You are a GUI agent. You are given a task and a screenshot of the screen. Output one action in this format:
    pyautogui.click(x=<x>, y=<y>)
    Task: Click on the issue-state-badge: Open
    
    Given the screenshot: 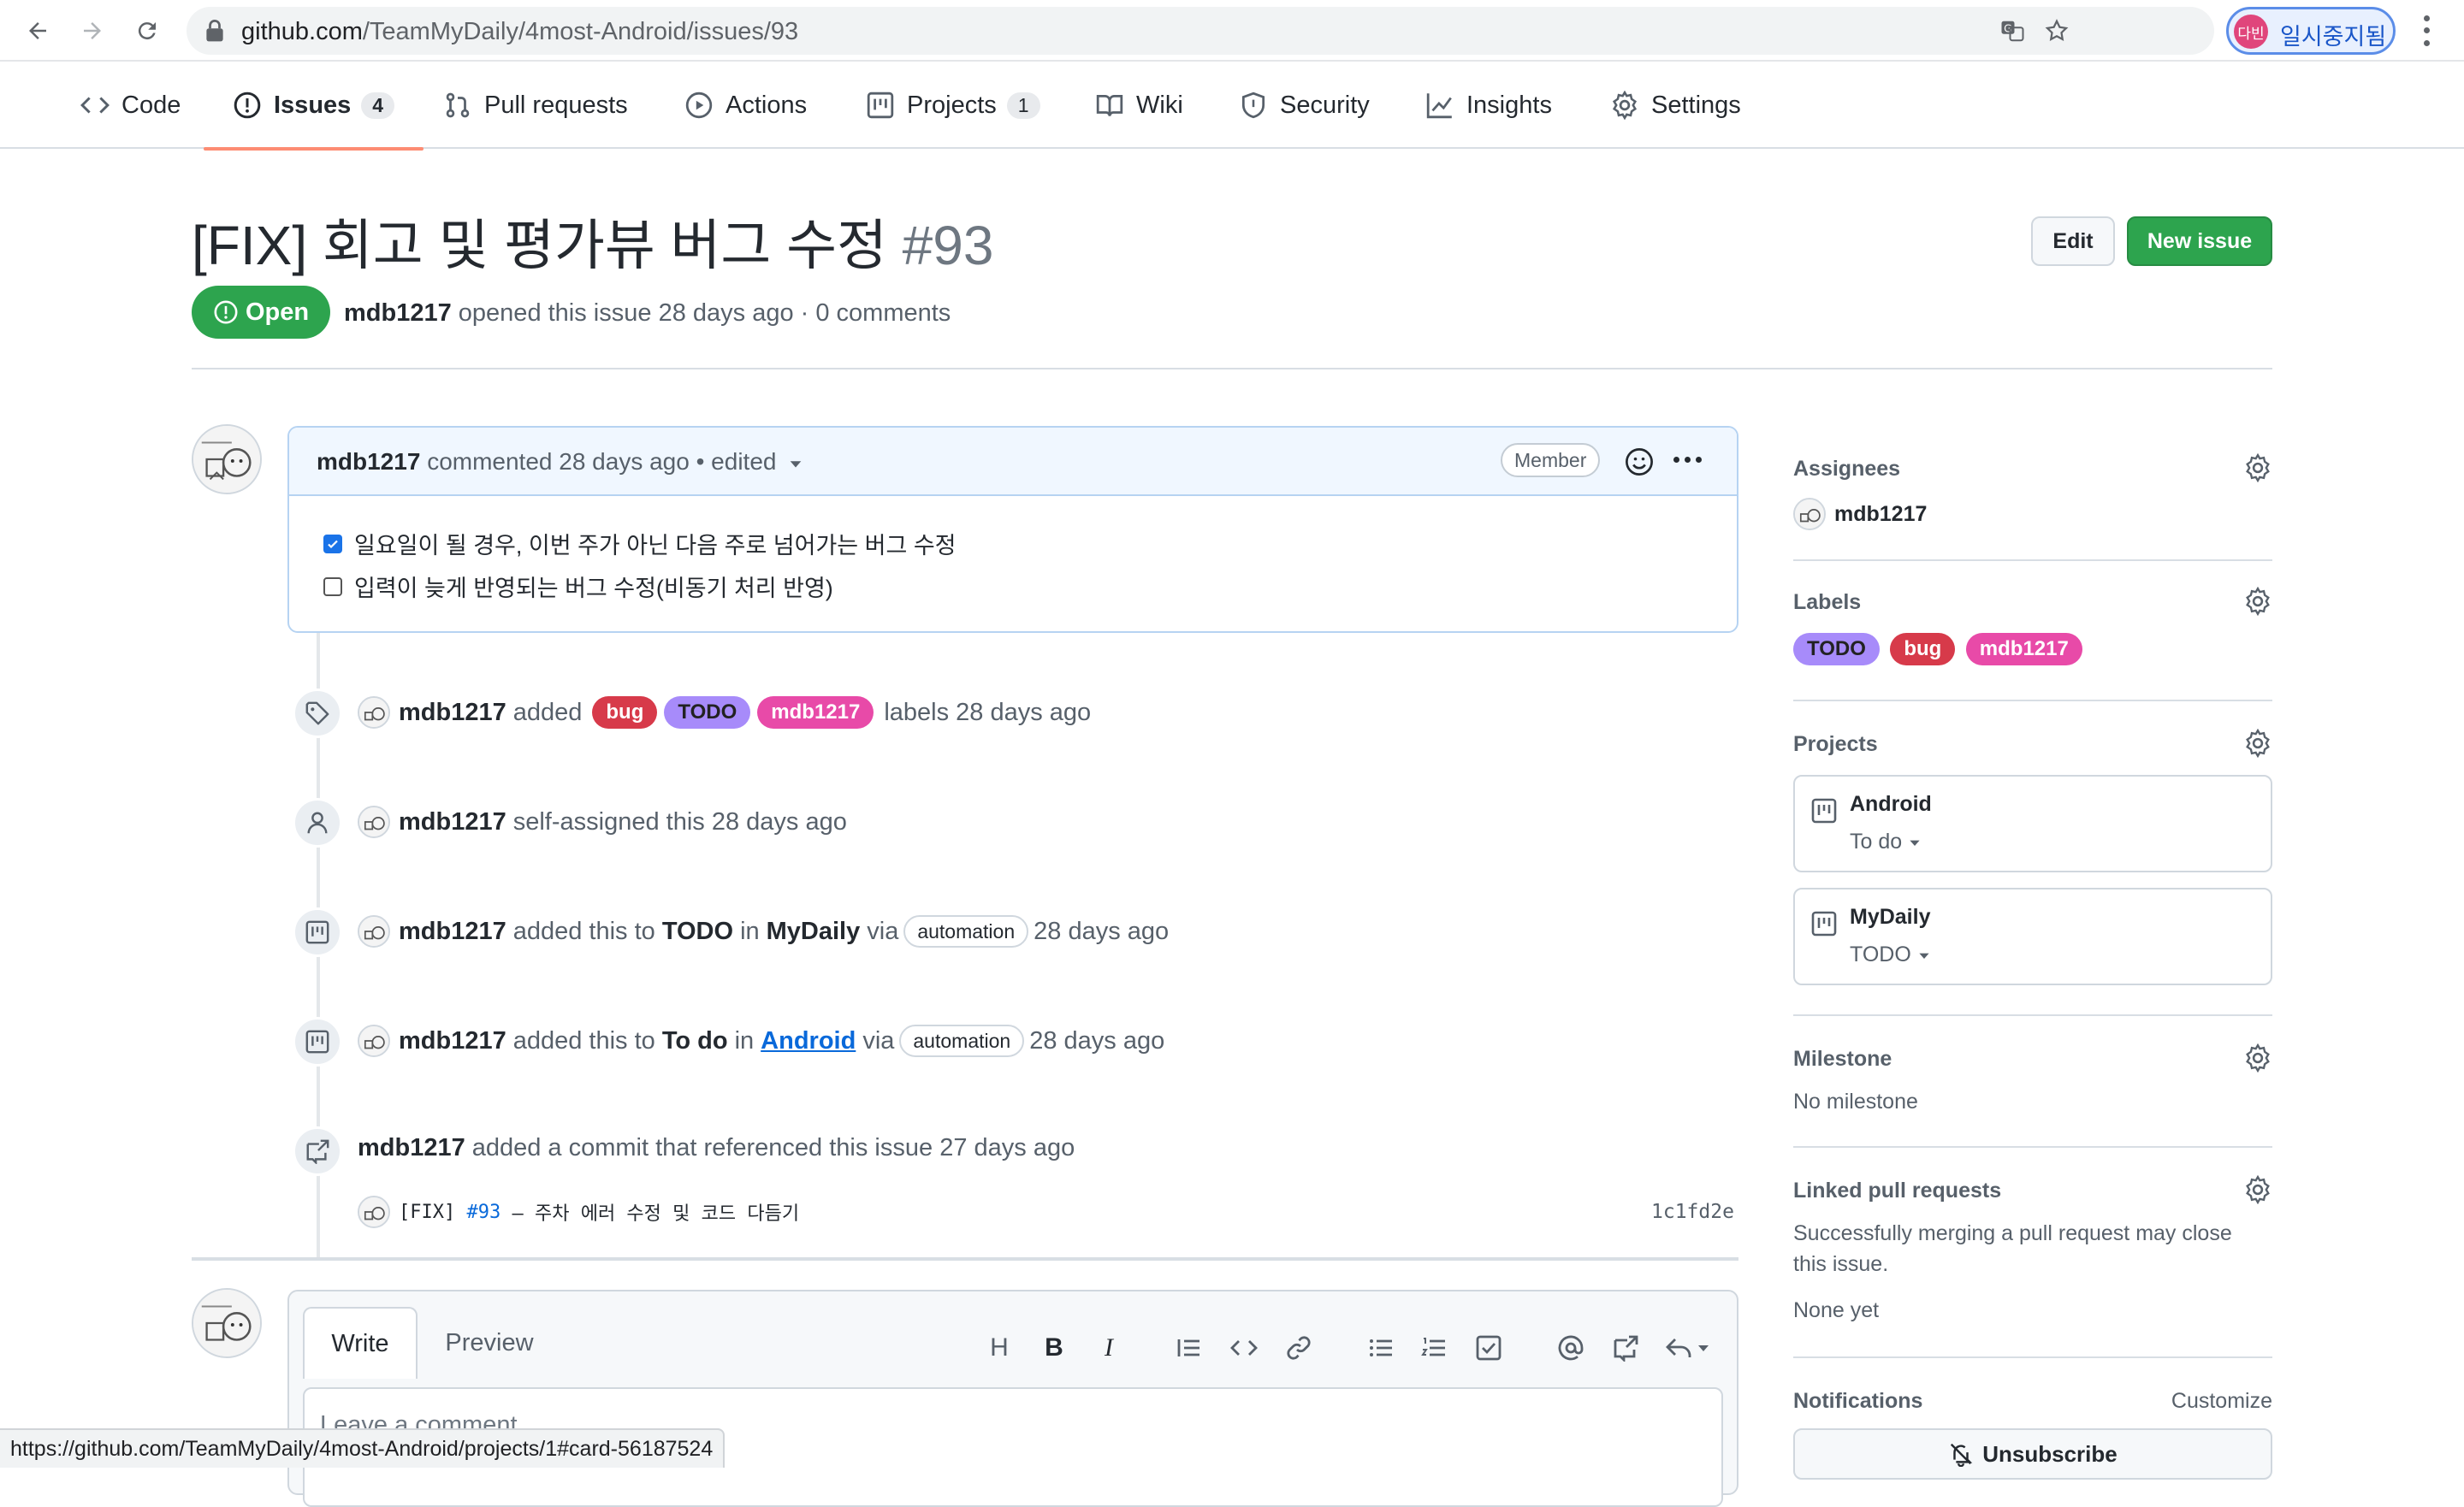 What is the action you would take?
    pyautogui.click(x=261, y=312)
    